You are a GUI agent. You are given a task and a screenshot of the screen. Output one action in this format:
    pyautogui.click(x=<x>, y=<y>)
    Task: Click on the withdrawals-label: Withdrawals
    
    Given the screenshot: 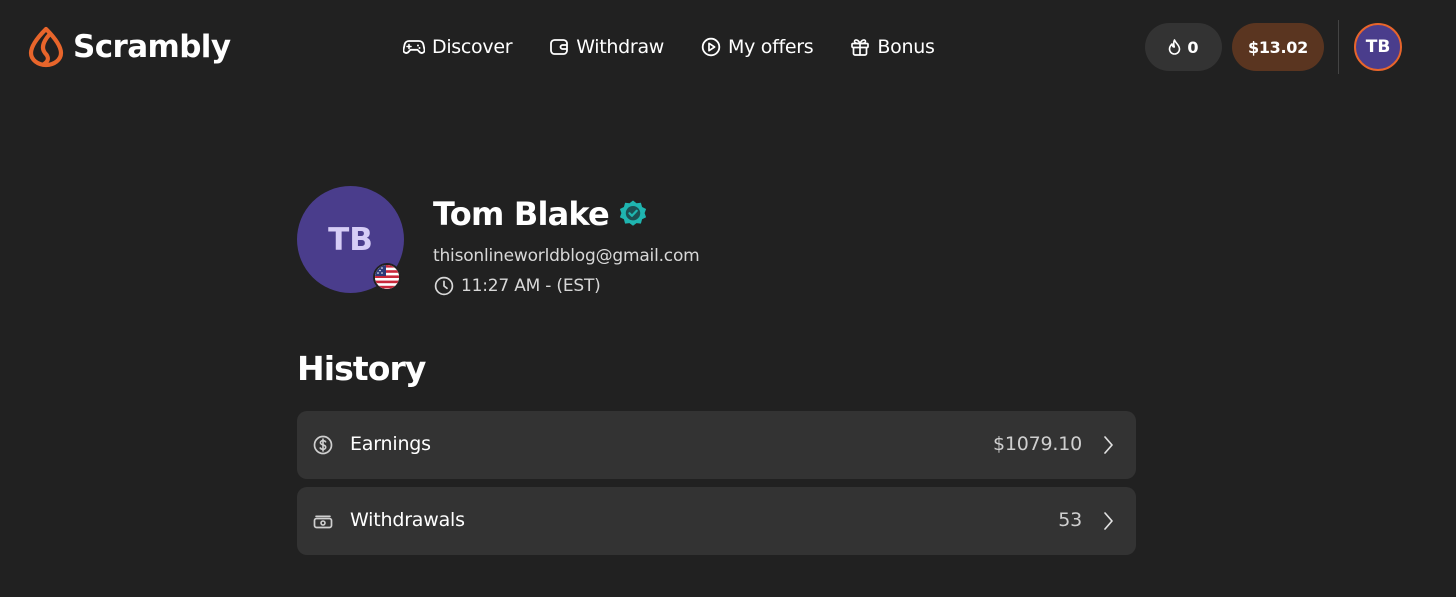 What is the action you would take?
    pyautogui.click(x=407, y=520)
    